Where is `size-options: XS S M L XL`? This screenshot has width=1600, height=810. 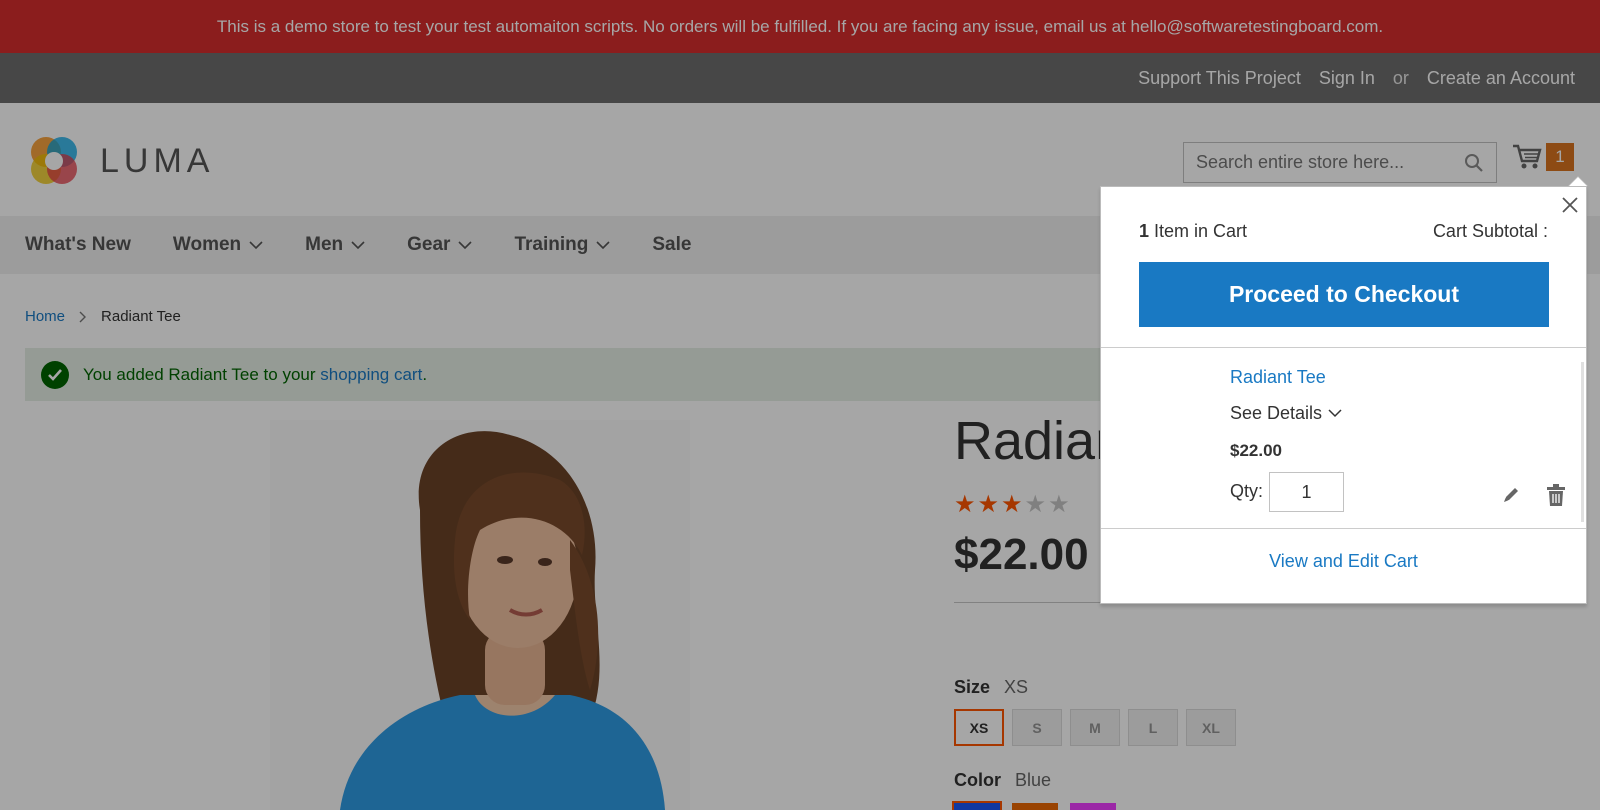
size-options: XS S M L XL is located at coordinates (1095, 727).